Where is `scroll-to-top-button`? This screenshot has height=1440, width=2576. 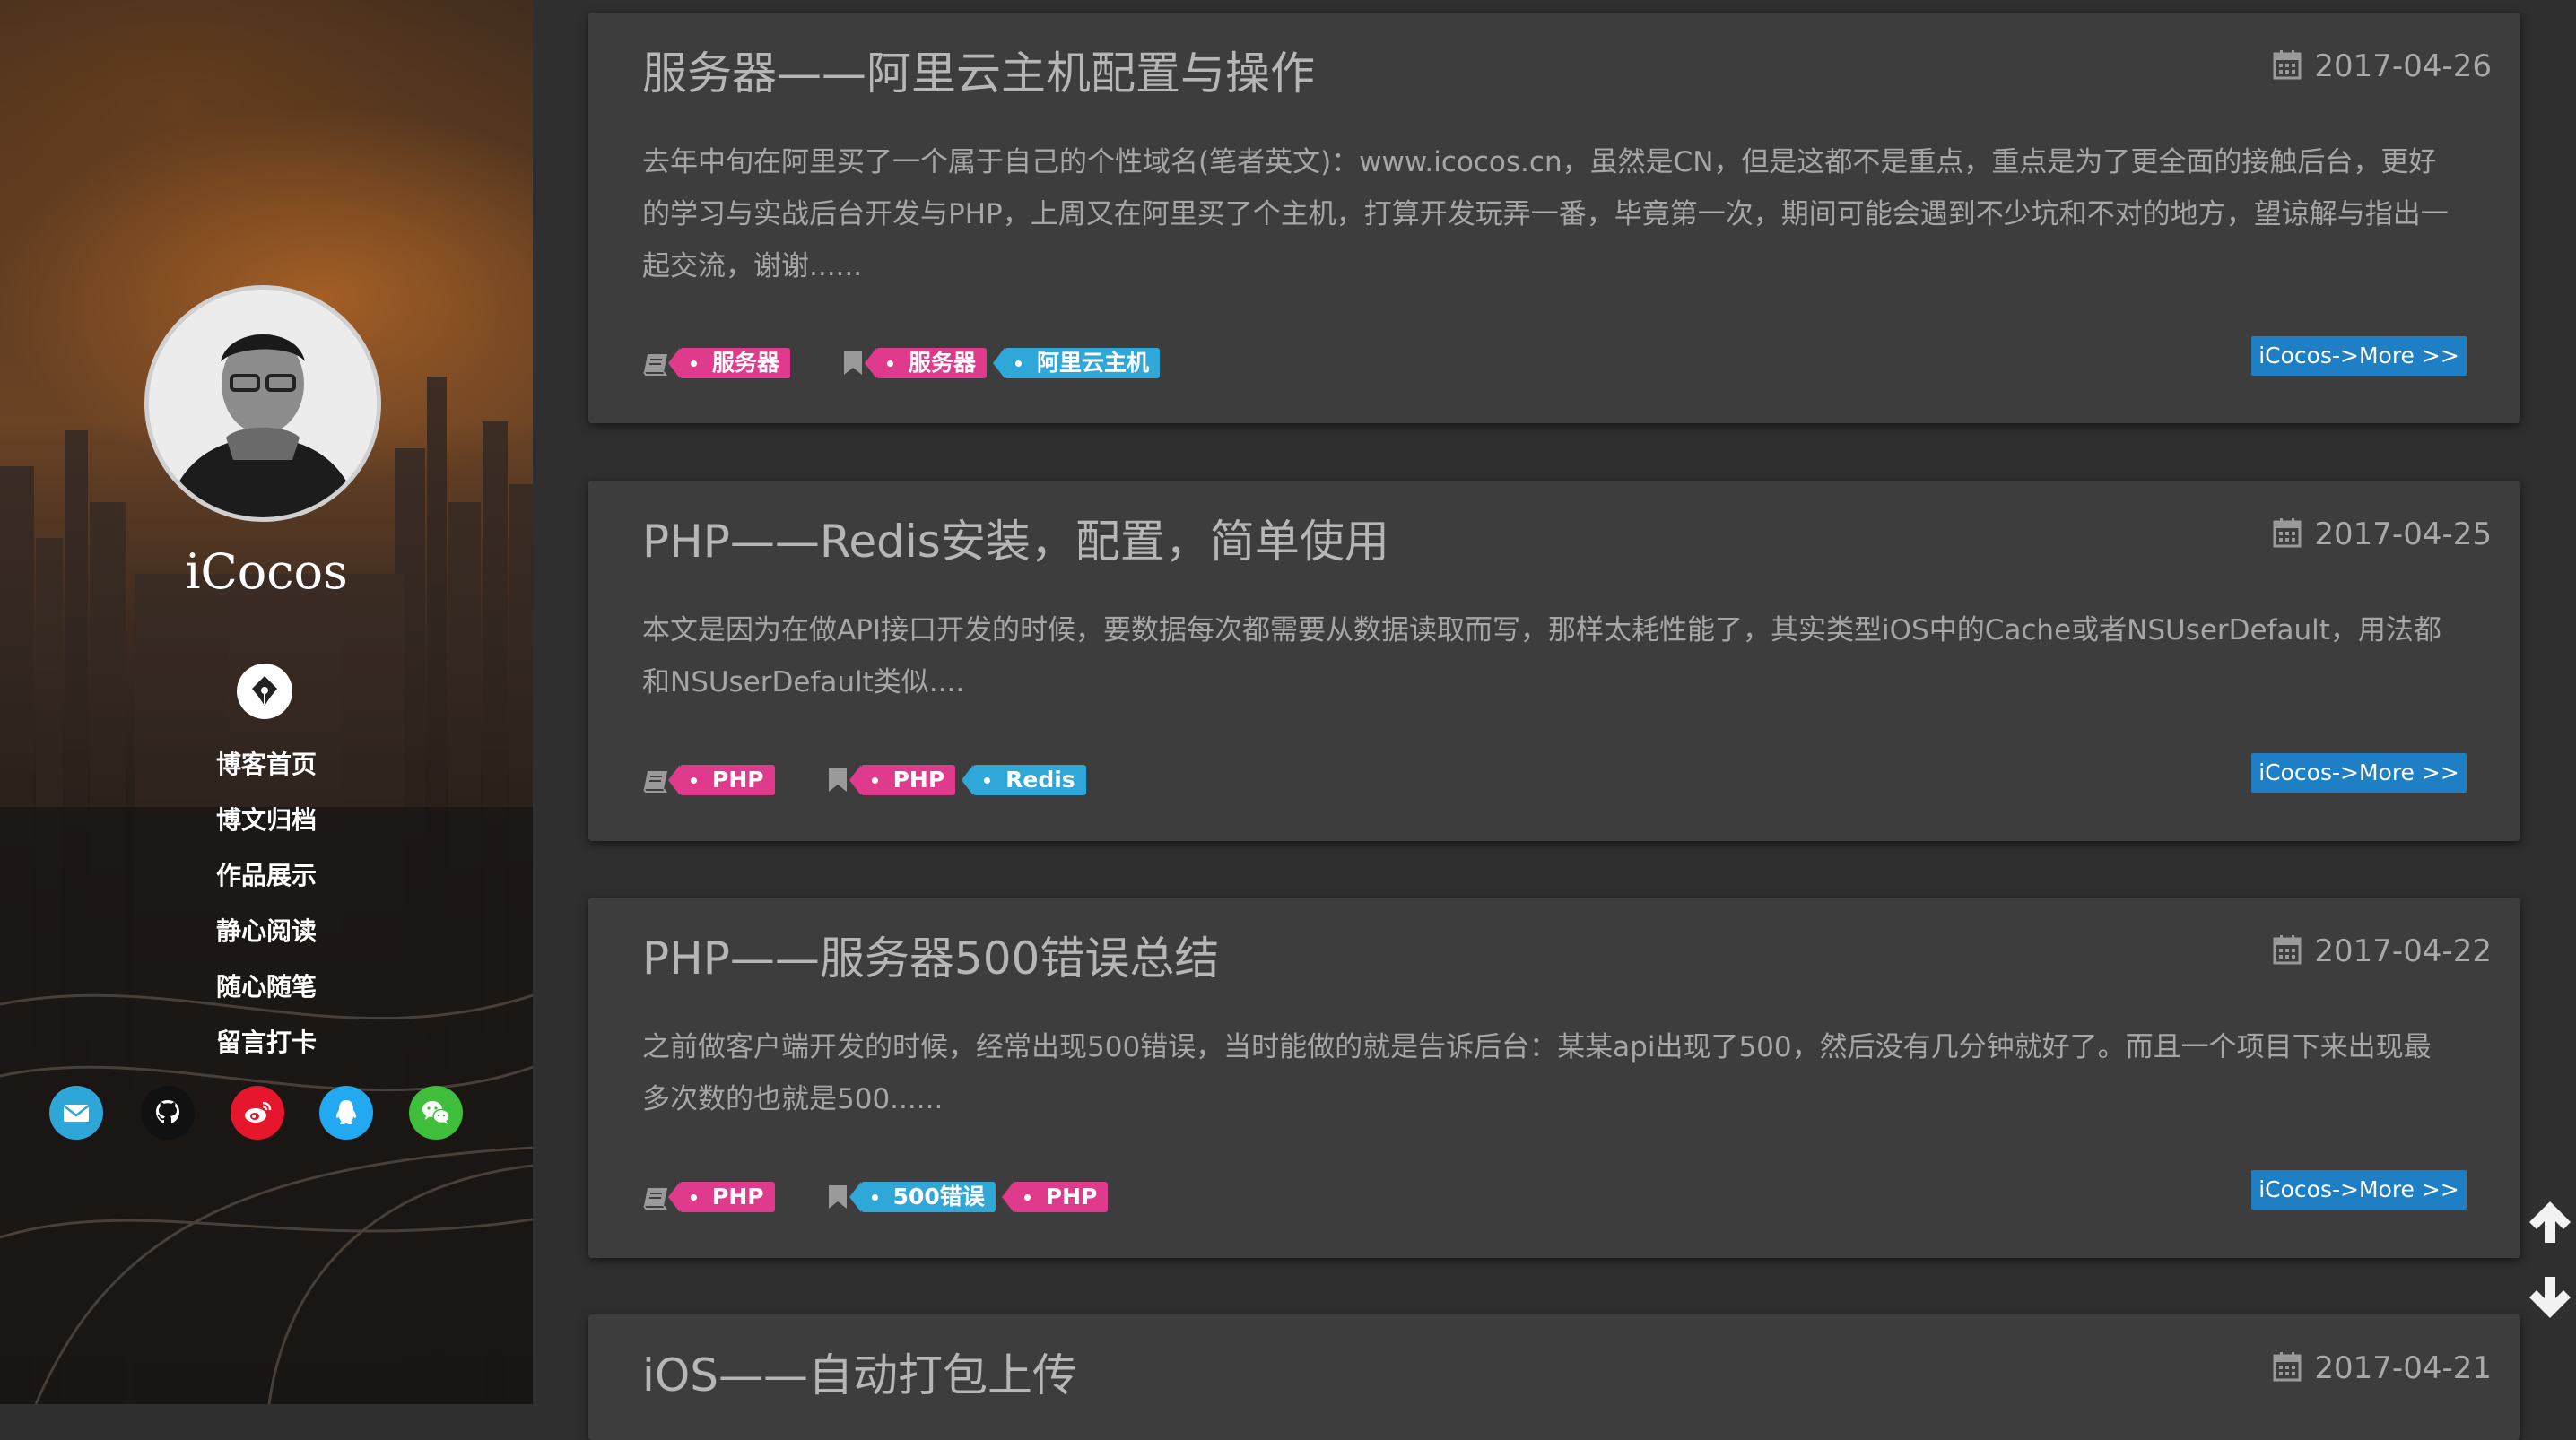 scroll-to-top-button is located at coordinates (2550, 1222).